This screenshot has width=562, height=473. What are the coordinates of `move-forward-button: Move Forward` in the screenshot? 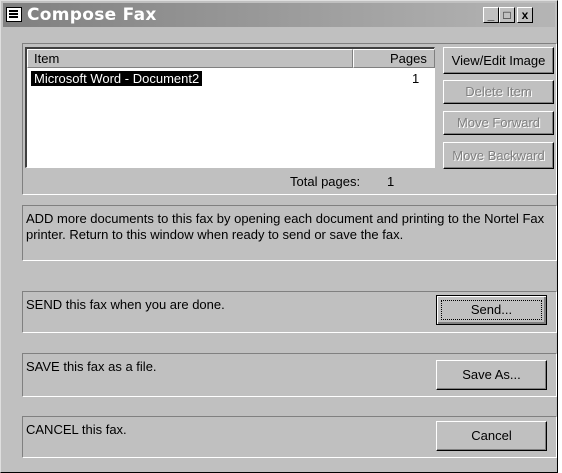 It's located at (498, 123).